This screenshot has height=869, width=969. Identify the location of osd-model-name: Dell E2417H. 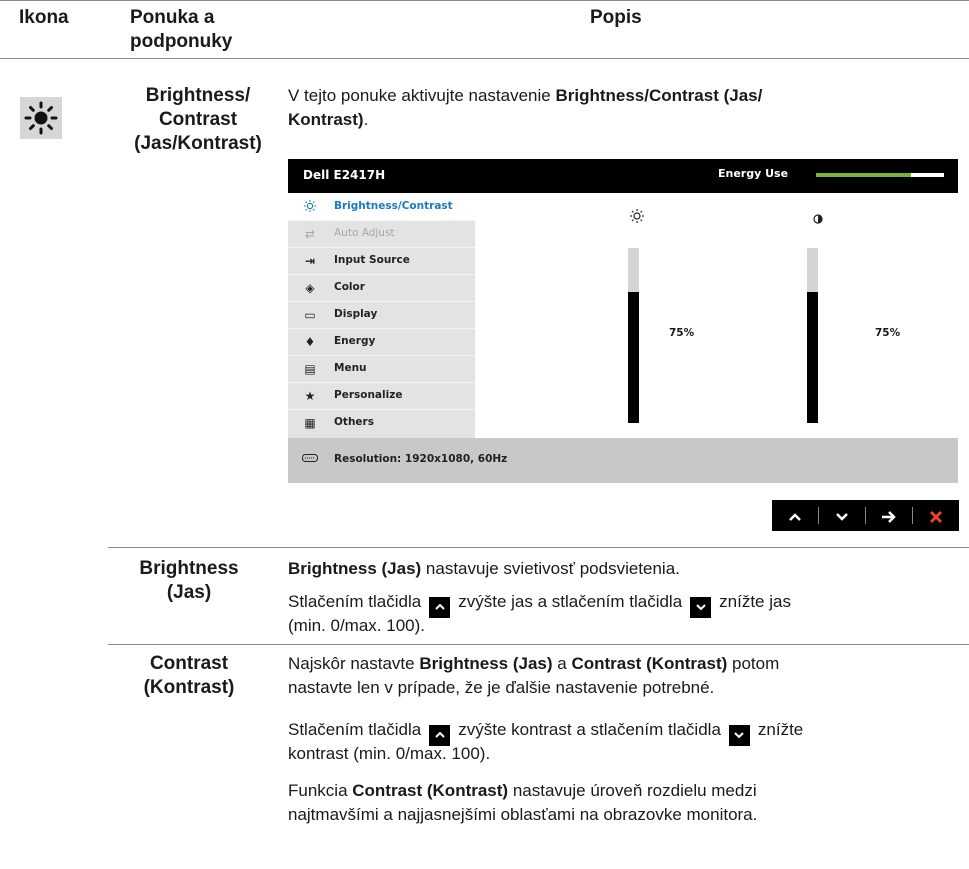
(344, 175).